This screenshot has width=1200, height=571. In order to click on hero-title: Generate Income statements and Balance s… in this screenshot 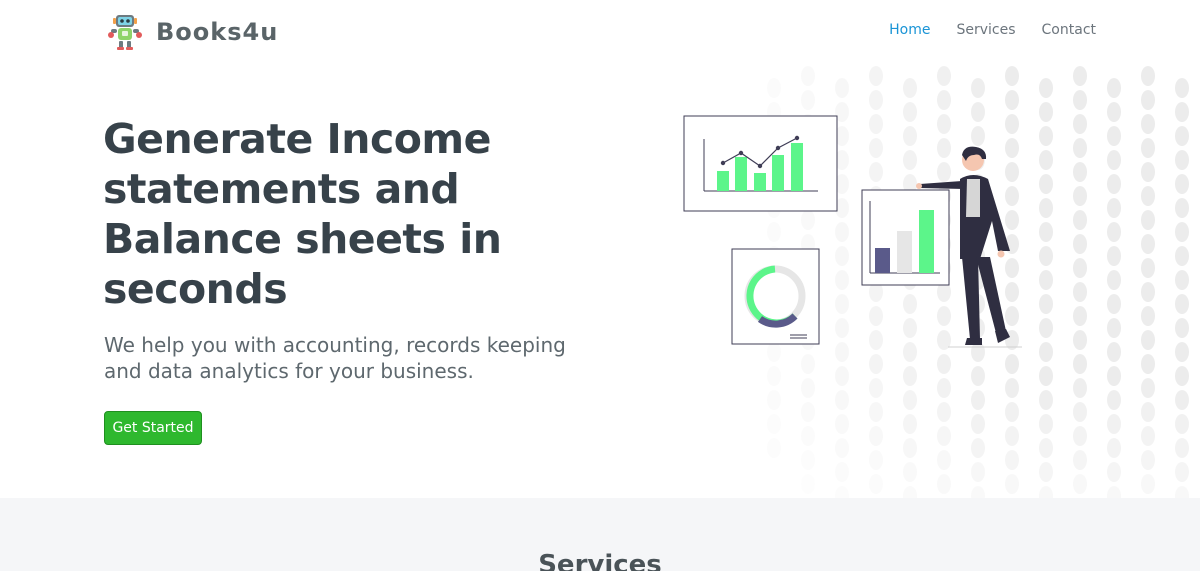, I will do `click(302, 214)`.